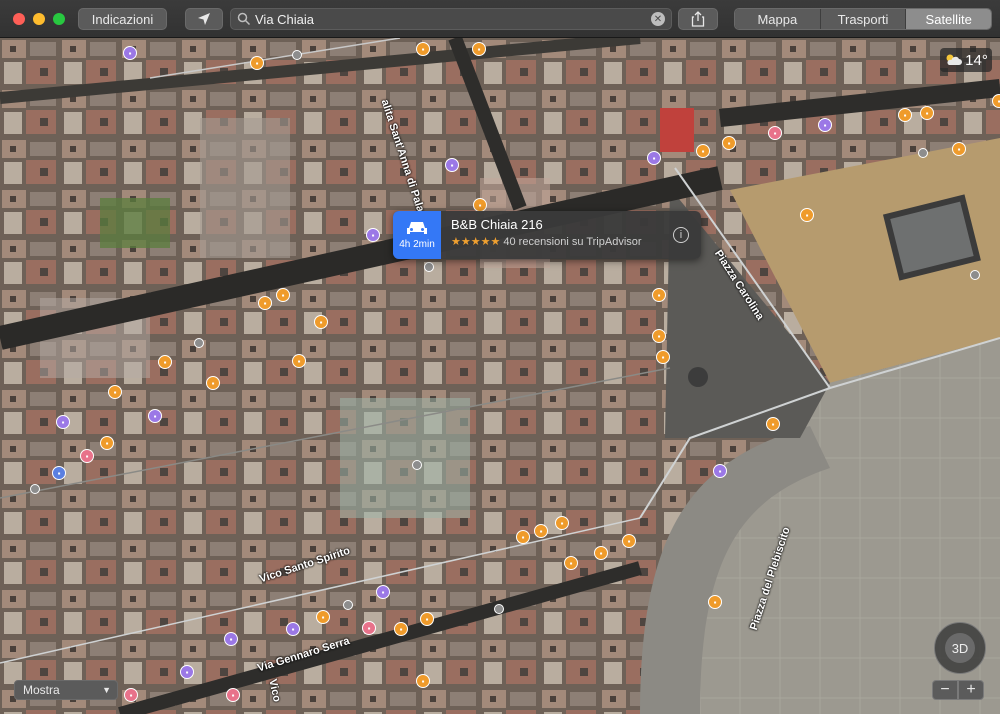 This screenshot has width=1000, height=714. I want to click on partly-cloudy-icon, so click(954, 59).